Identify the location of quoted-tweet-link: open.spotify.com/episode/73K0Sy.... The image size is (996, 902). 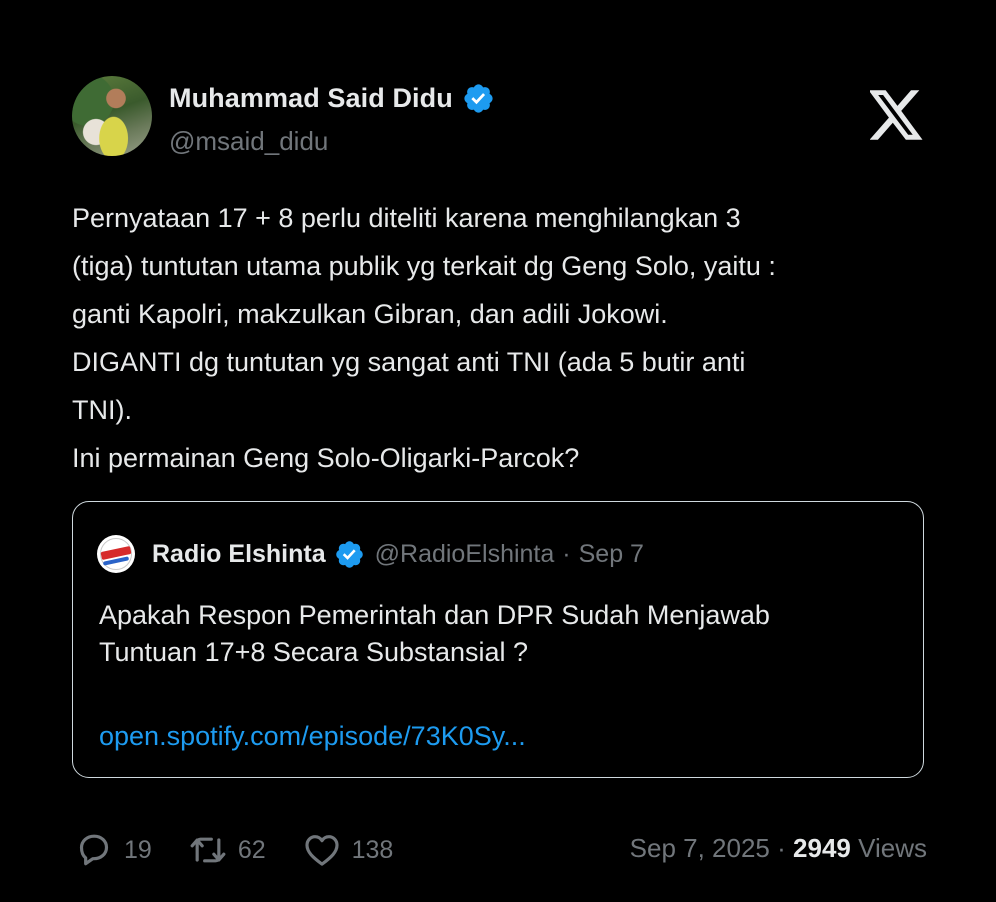
(312, 736).